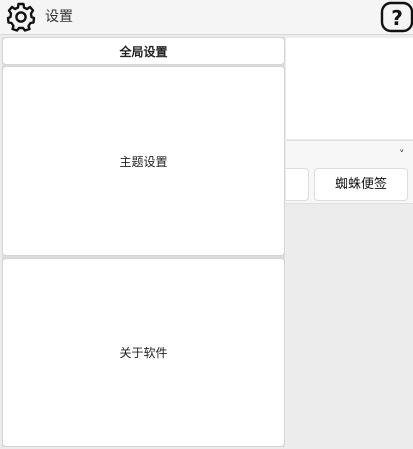  What do you see at coordinates (59, 17) in the screenshot?
I see `page-title: 设置` at bounding box center [59, 17].